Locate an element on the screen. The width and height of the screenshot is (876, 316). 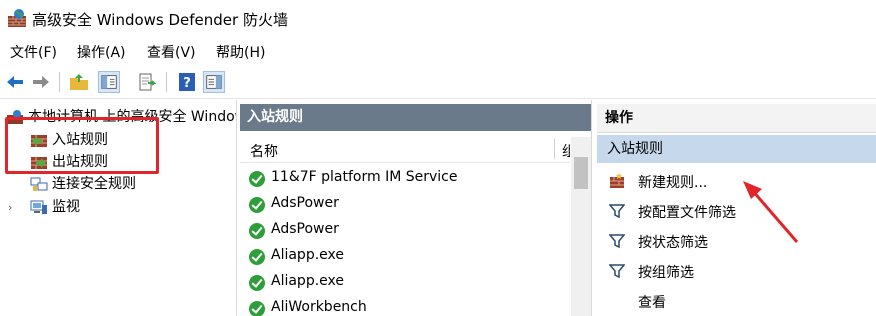
new-rule-icon is located at coordinates (617, 180).